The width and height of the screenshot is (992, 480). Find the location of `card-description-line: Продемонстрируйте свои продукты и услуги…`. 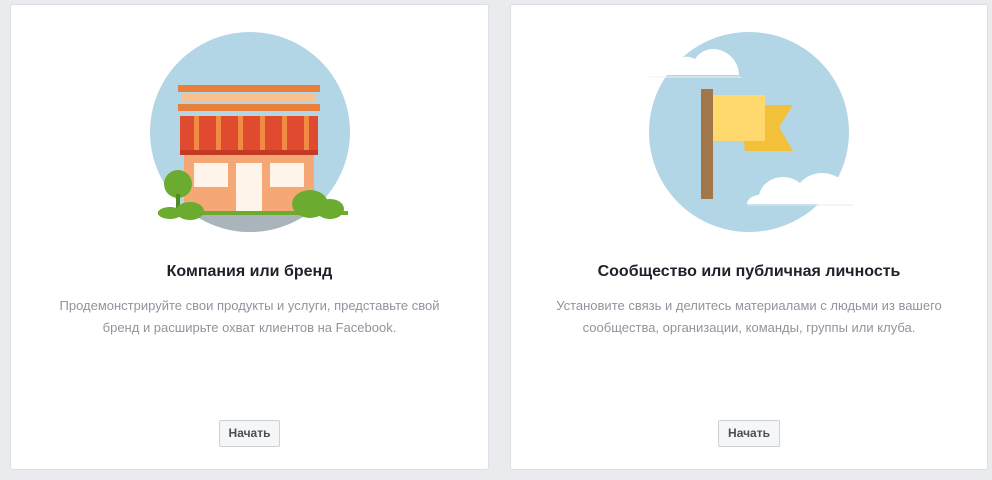

card-description-line: Продемонстрируйте свои продукты и услуги… is located at coordinates (249, 305).